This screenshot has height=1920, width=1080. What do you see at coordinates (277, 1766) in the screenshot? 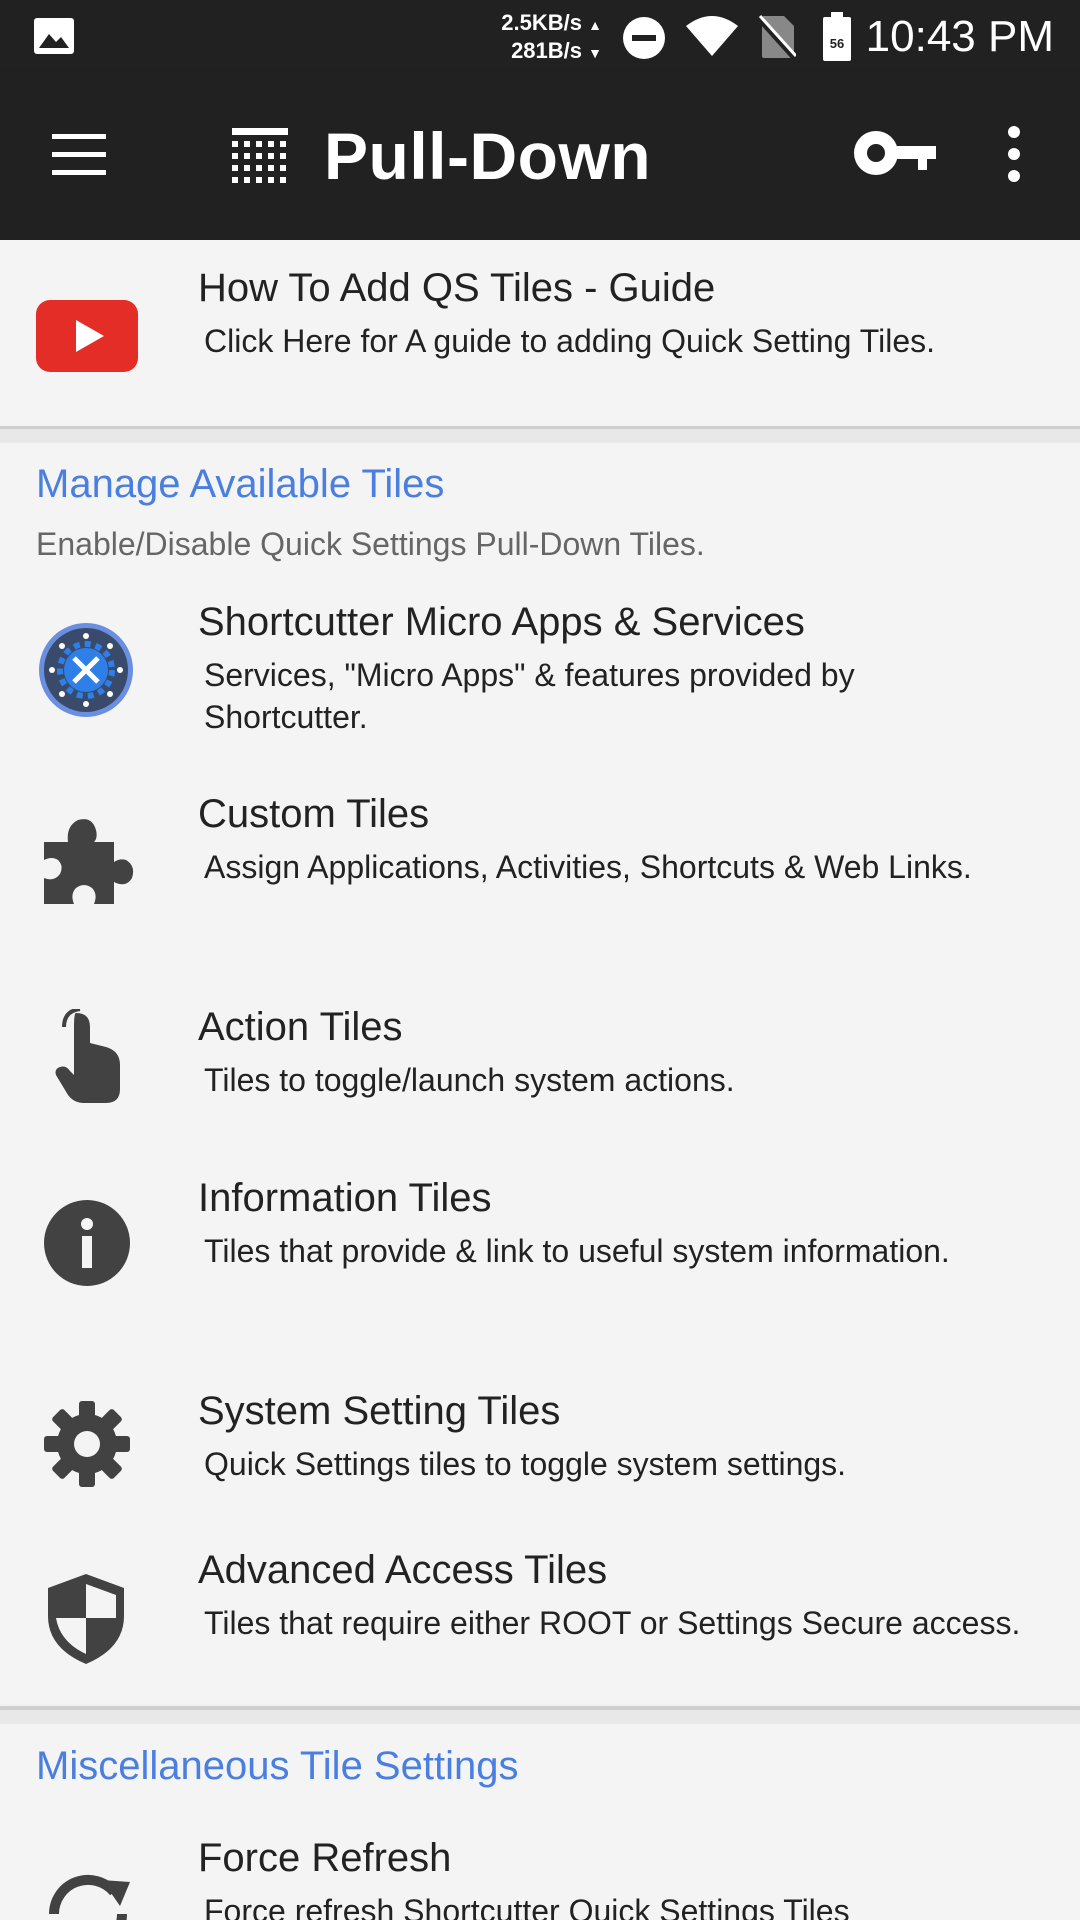
I see `section-title-miscellaneous: Miscellaneous Tile Settings` at bounding box center [277, 1766].